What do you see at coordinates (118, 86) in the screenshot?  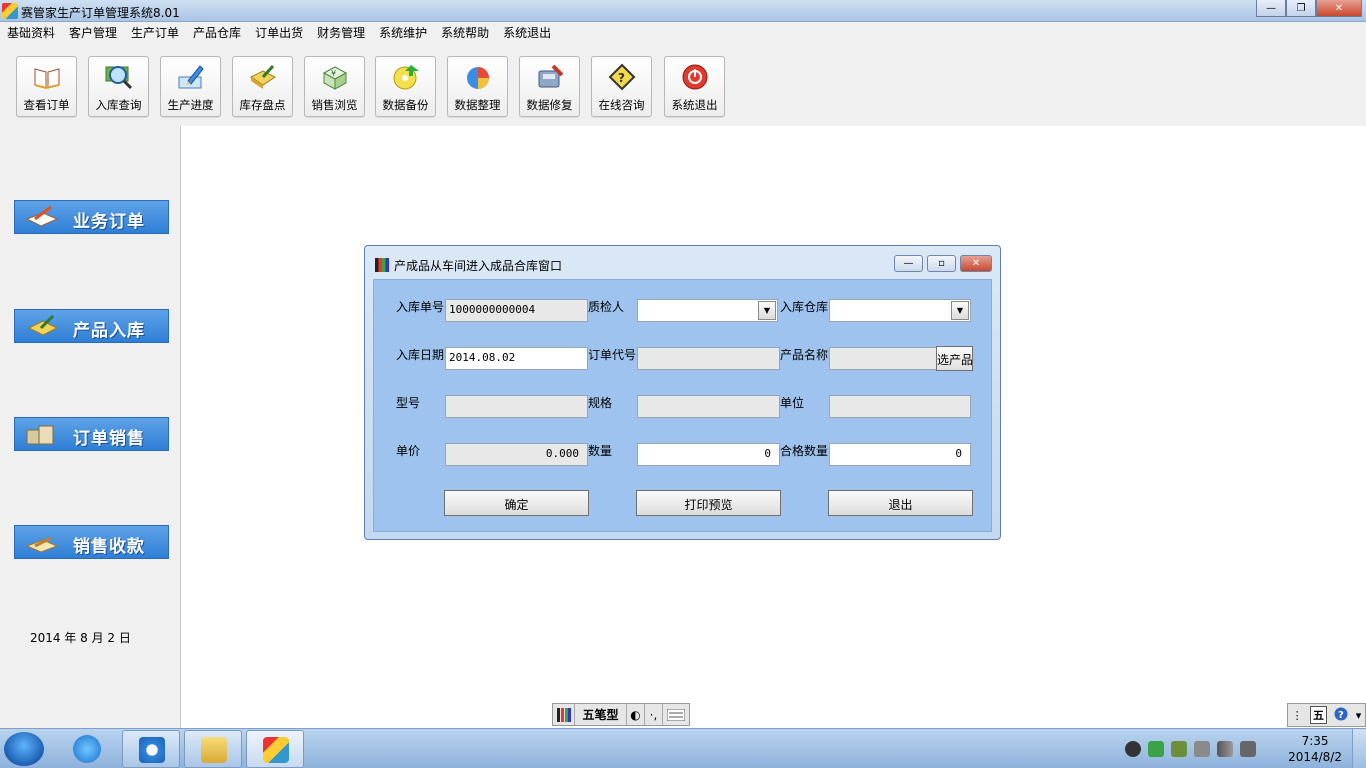 I see `stock-in-query-button: 入库查询` at bounding box center [118, 86].